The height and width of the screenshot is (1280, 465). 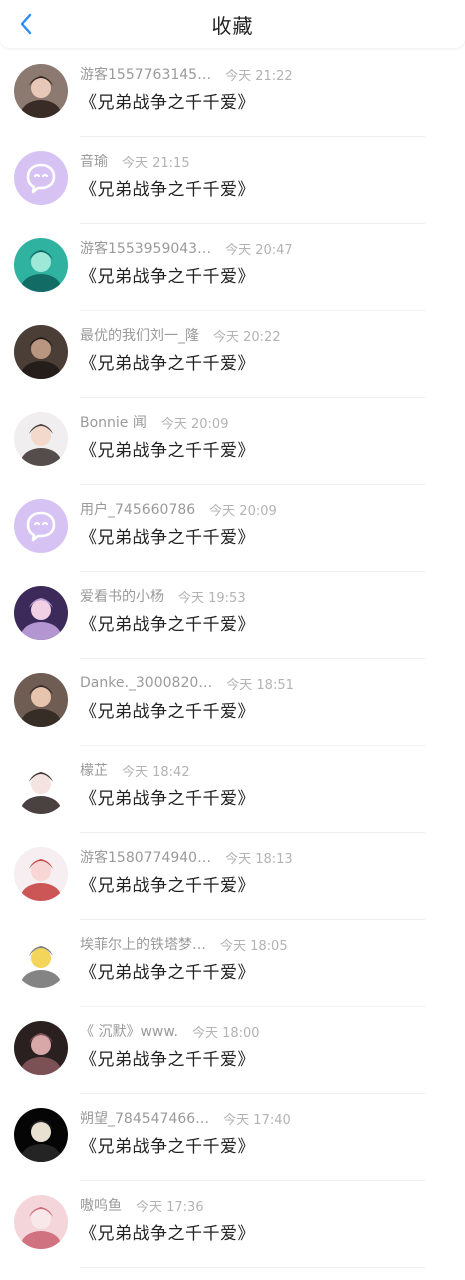 I want to click on list-item: 檬芷 今天 18:42 《兄弟战争之千千爱》, so click(x=232, y=801).